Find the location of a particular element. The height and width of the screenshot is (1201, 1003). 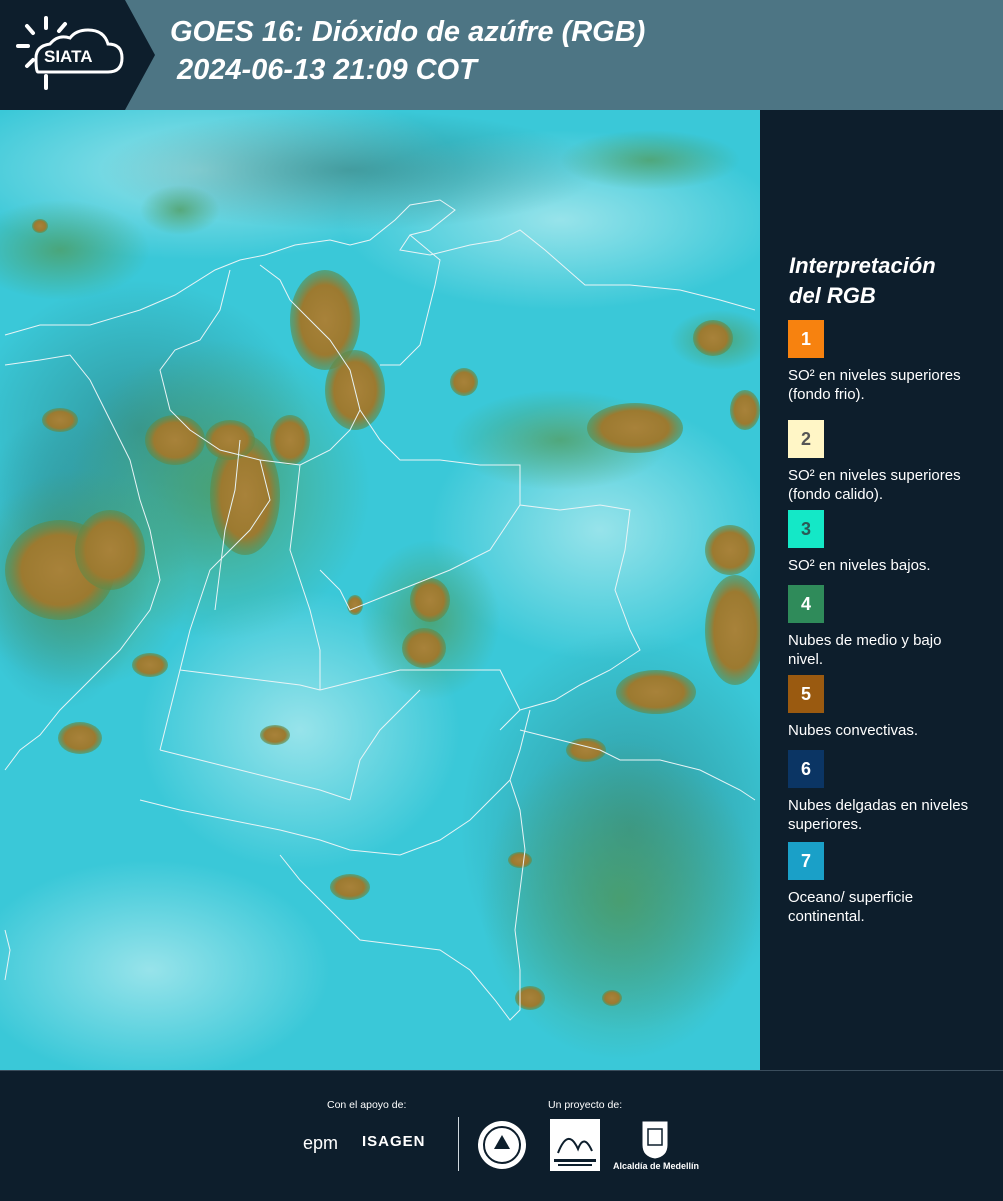

legend-text-5: Nubes convectivas. is located at coordinates (853, 730).